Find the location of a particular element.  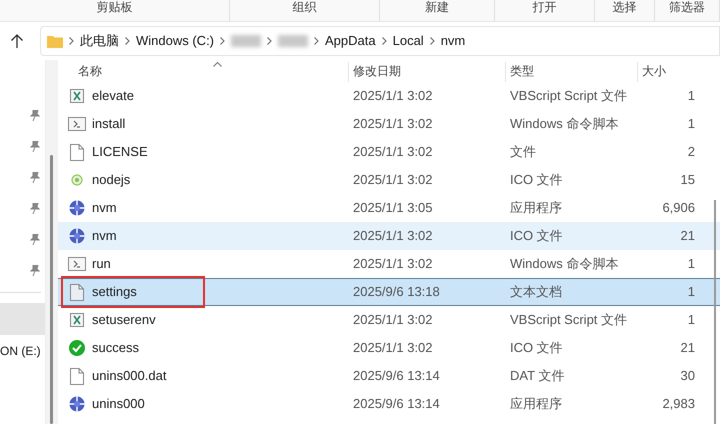

breadcrumb-link: nvm is located at coordinates (453, 41).